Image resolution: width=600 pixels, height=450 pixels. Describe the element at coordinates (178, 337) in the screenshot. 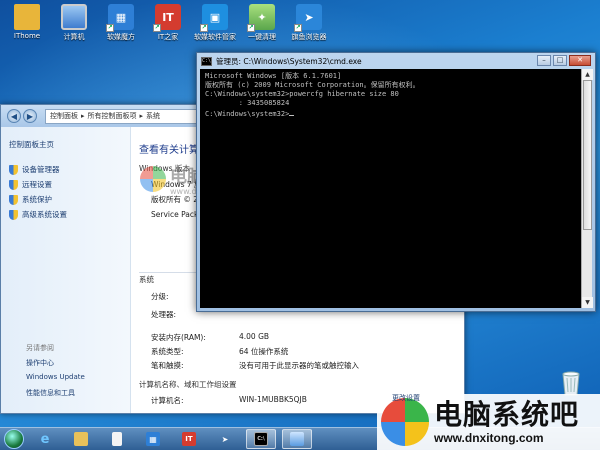

I see `ram-label: 安装内存(RAM):` at that location.